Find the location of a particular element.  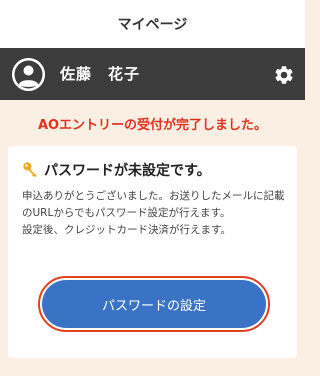

key-icon is located at coordinates (30, 170).